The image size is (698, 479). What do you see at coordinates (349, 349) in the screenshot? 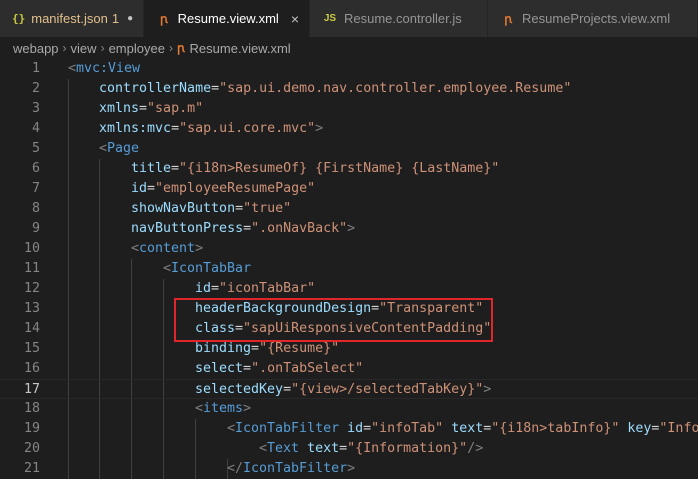
I see `code-line: 15 binding="{Resume}"` at bounding box center [349, 349].